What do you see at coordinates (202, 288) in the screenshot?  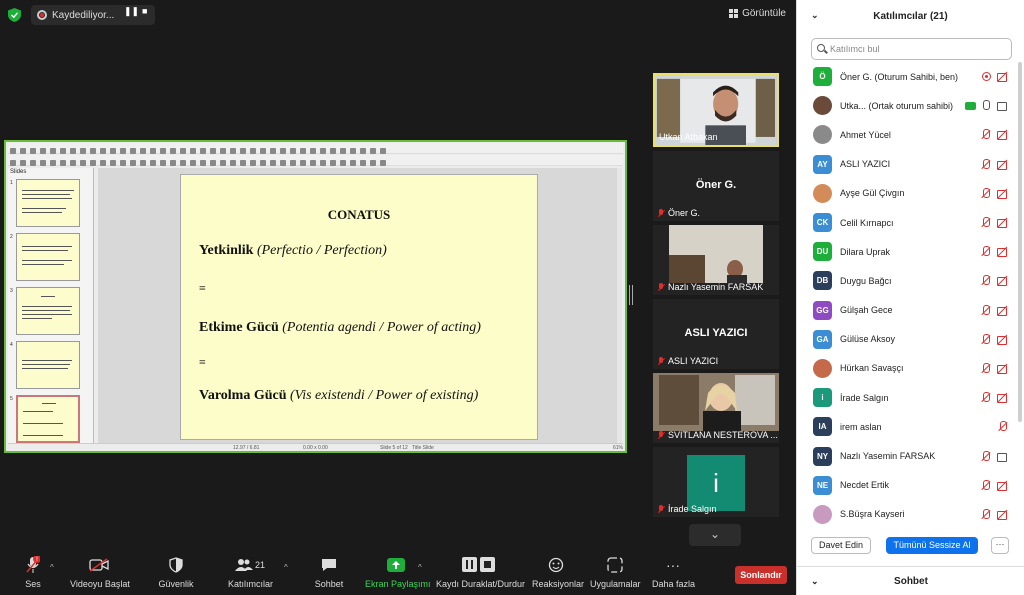 I see `equivalence-symbol: ≡` at bounding box center [202, 288].